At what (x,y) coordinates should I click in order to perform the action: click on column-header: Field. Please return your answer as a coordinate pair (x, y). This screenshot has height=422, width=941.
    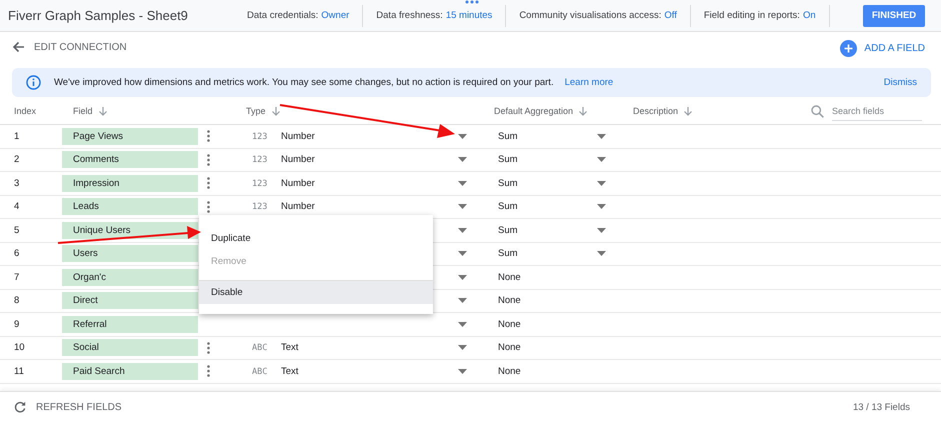
    Looking at the image, I should click on (83, 111).